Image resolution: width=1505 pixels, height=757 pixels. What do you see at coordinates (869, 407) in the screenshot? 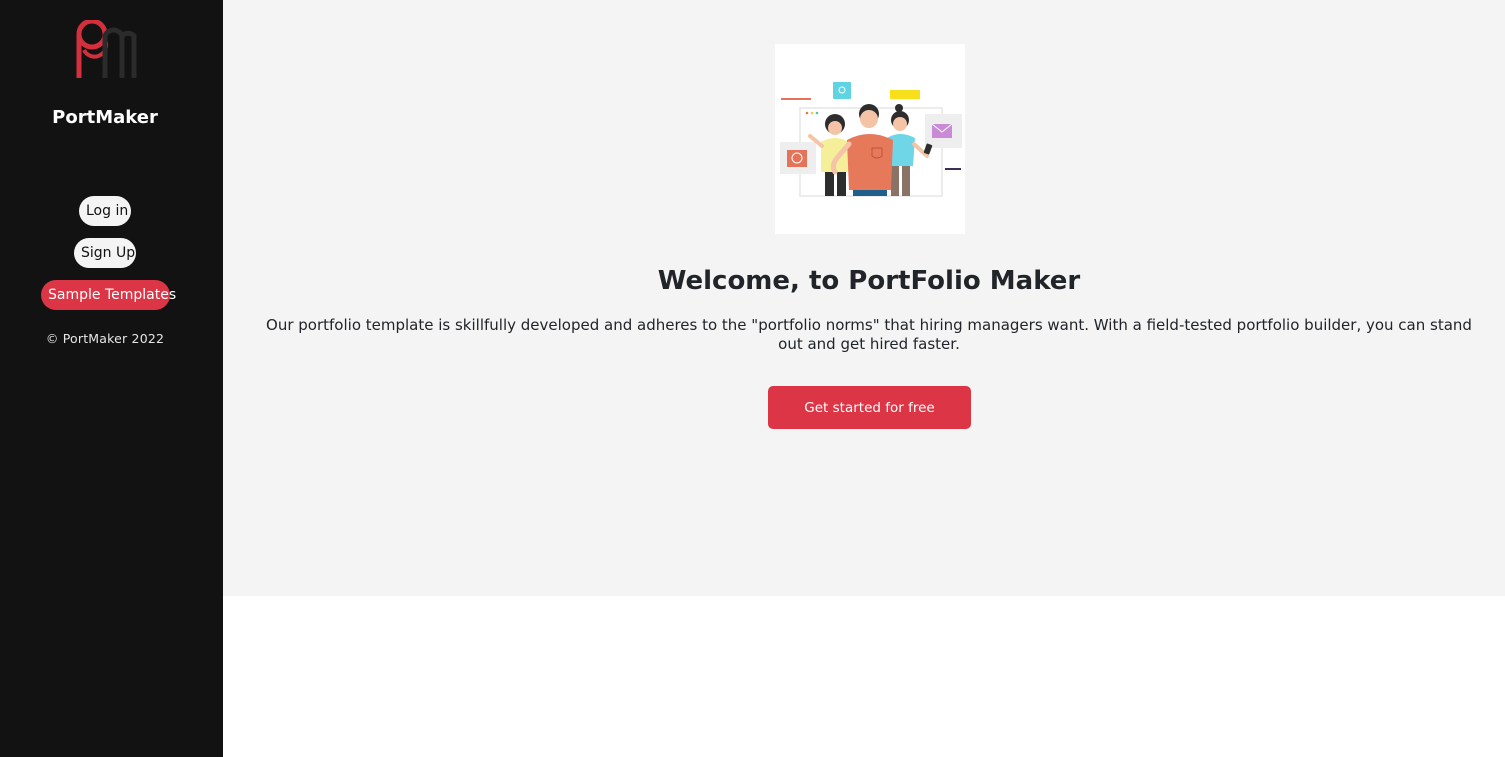
I see `get-started-button: Get started for free` at bounding box center [869, 407].